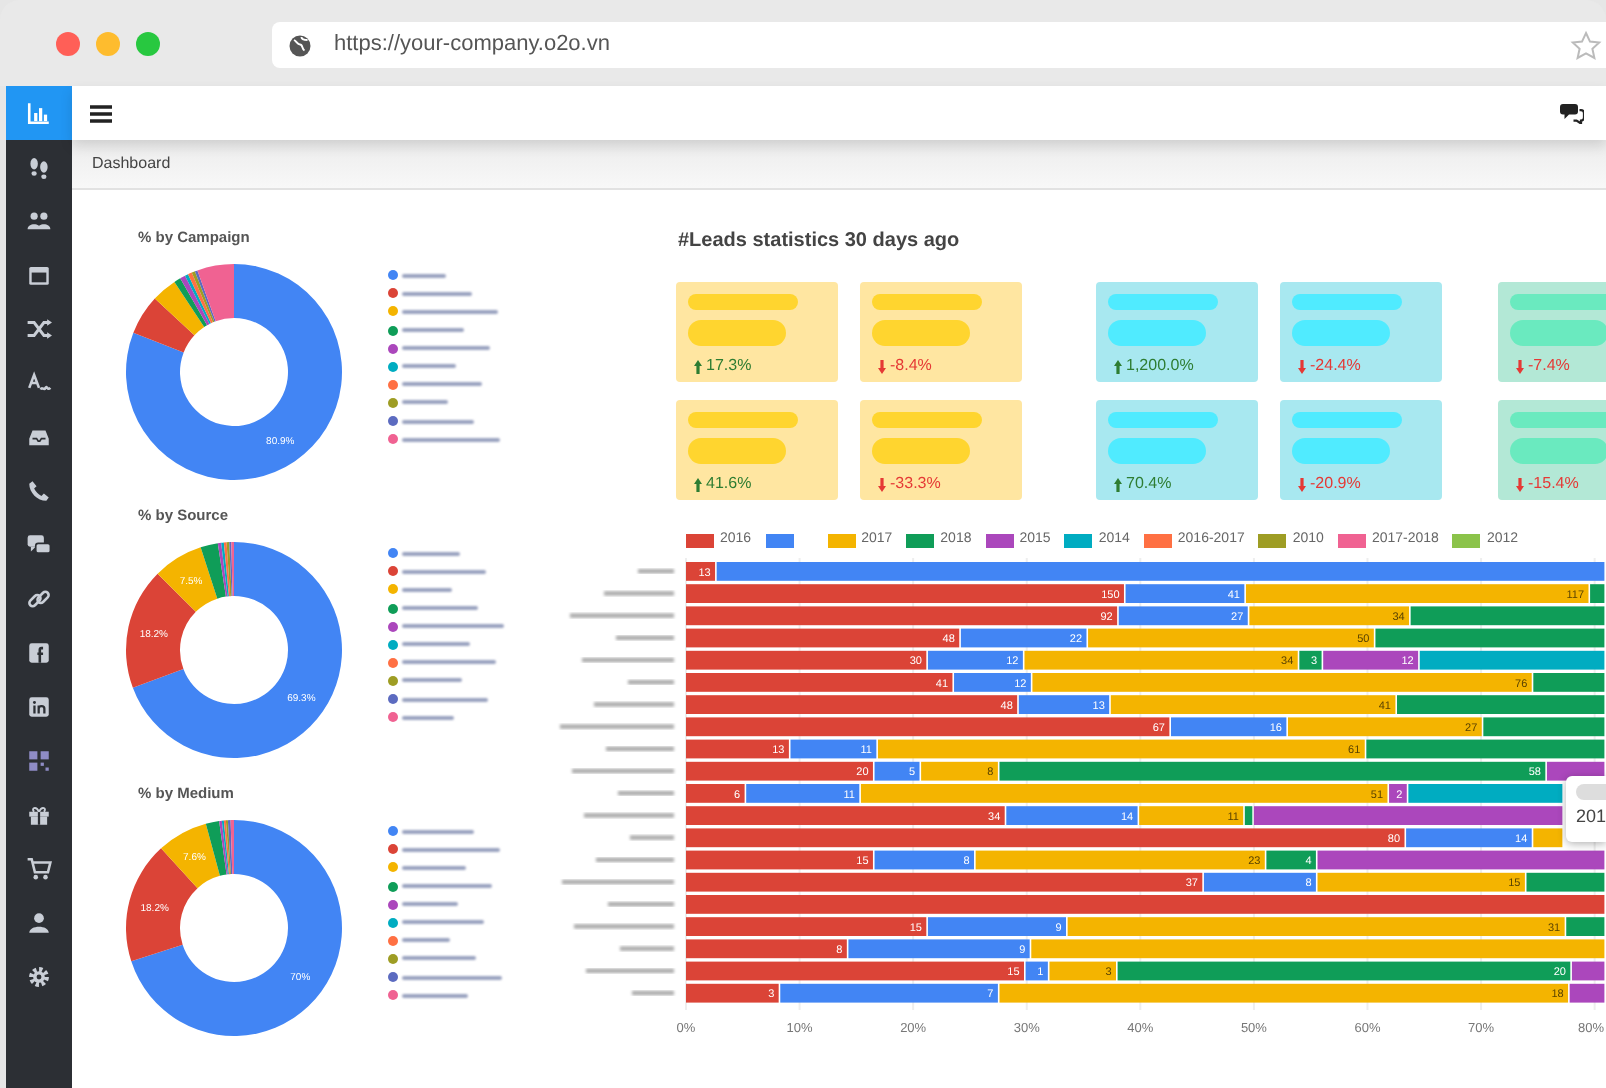  Describe the element at coordinates (39, 653) in the screenshot. I see `square-f-logo-icon` at that location.